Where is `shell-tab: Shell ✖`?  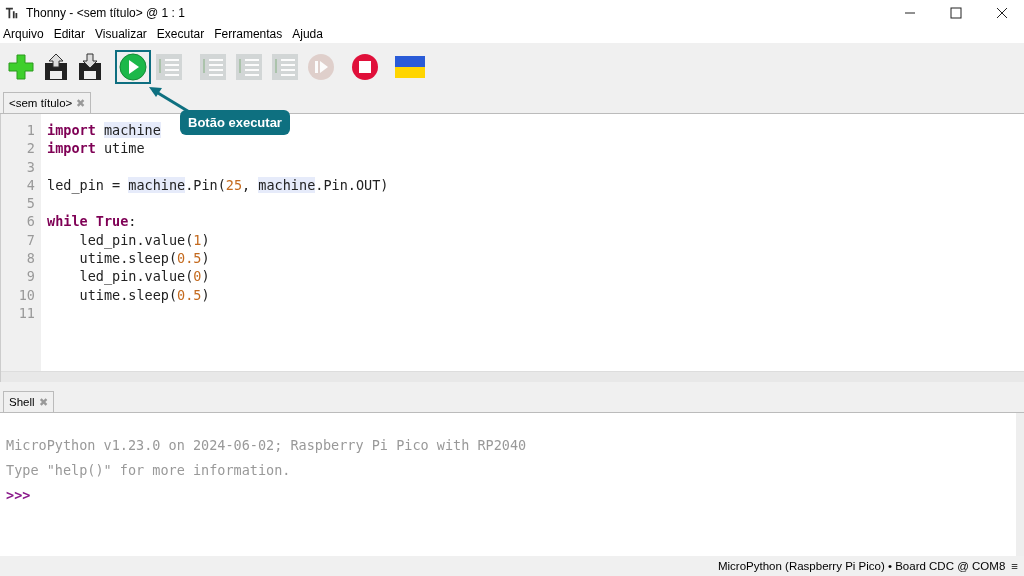 shell-tab: Shell ✖ is located at coordinates (28, 401).